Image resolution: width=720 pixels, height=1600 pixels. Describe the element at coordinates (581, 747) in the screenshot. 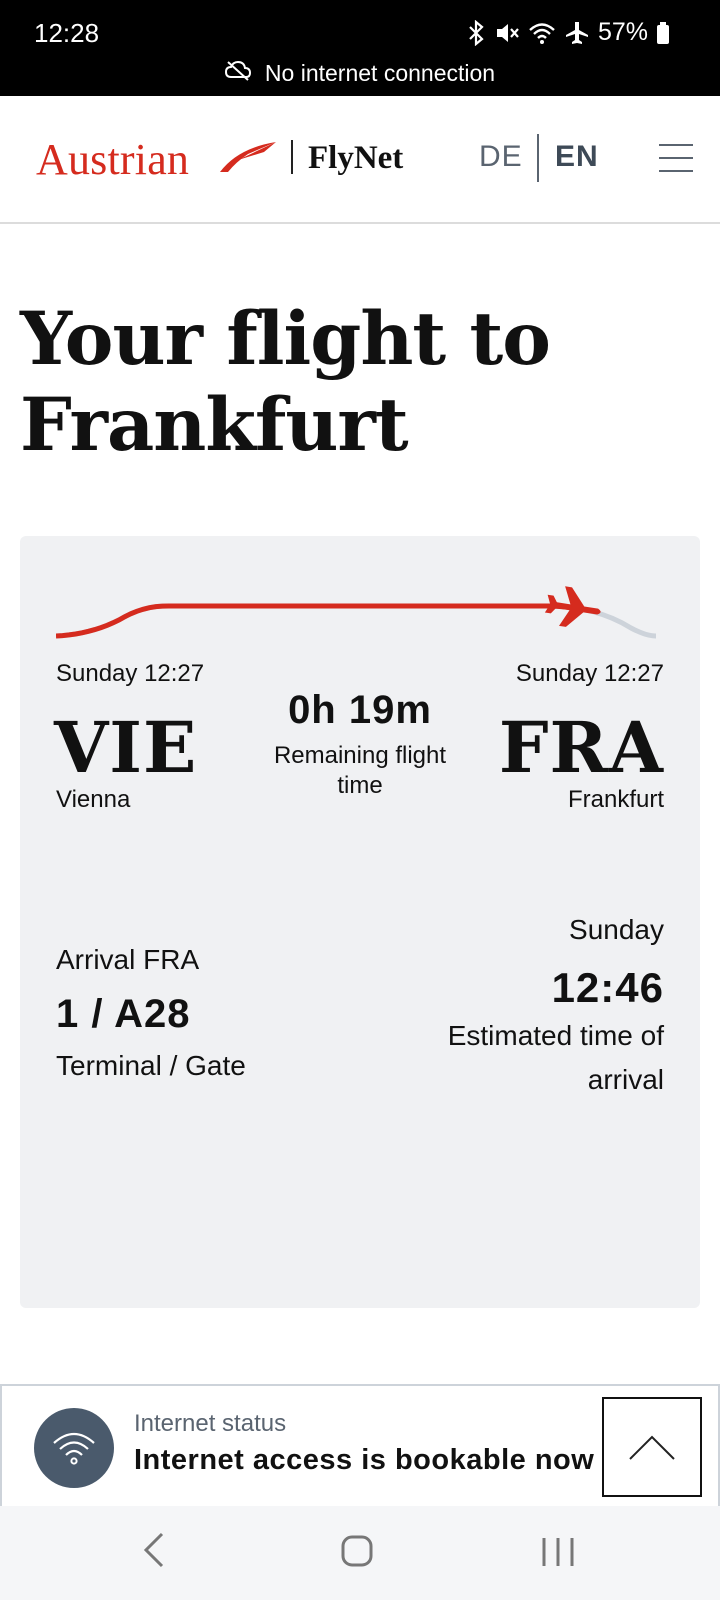

I see `arrival-code: FRA` at that location.